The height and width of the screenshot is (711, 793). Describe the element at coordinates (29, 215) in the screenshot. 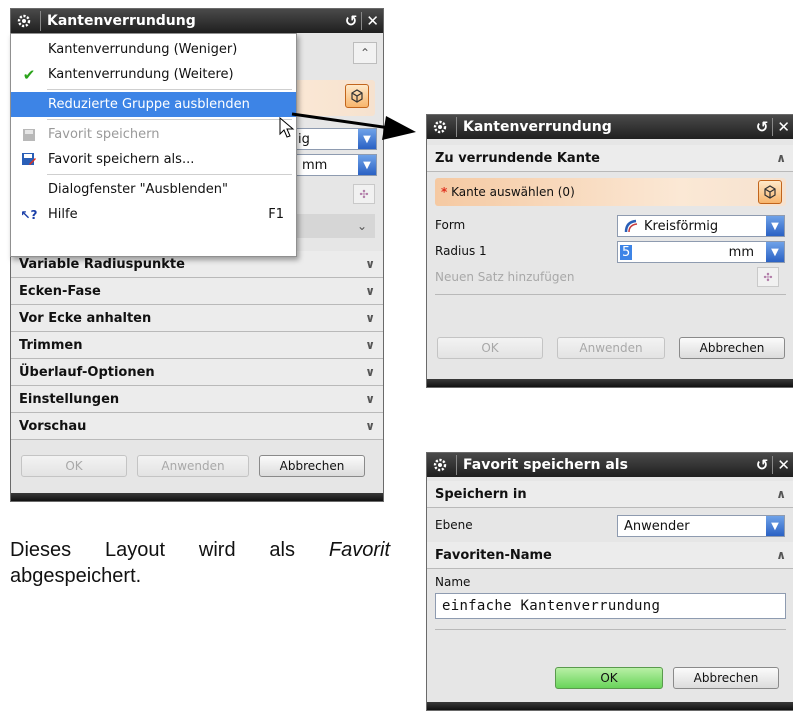

I see `help-icon: ↖?` at that location.